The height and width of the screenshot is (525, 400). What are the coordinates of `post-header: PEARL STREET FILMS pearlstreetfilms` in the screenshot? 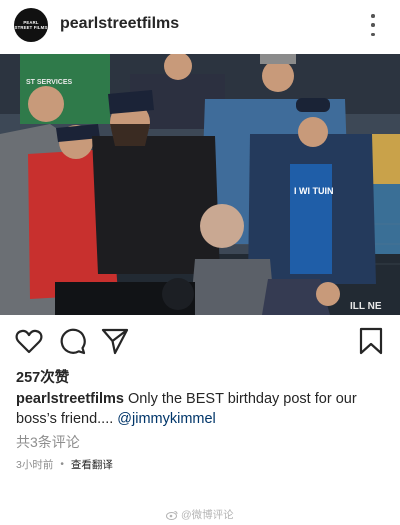 It's located at (200, 26).